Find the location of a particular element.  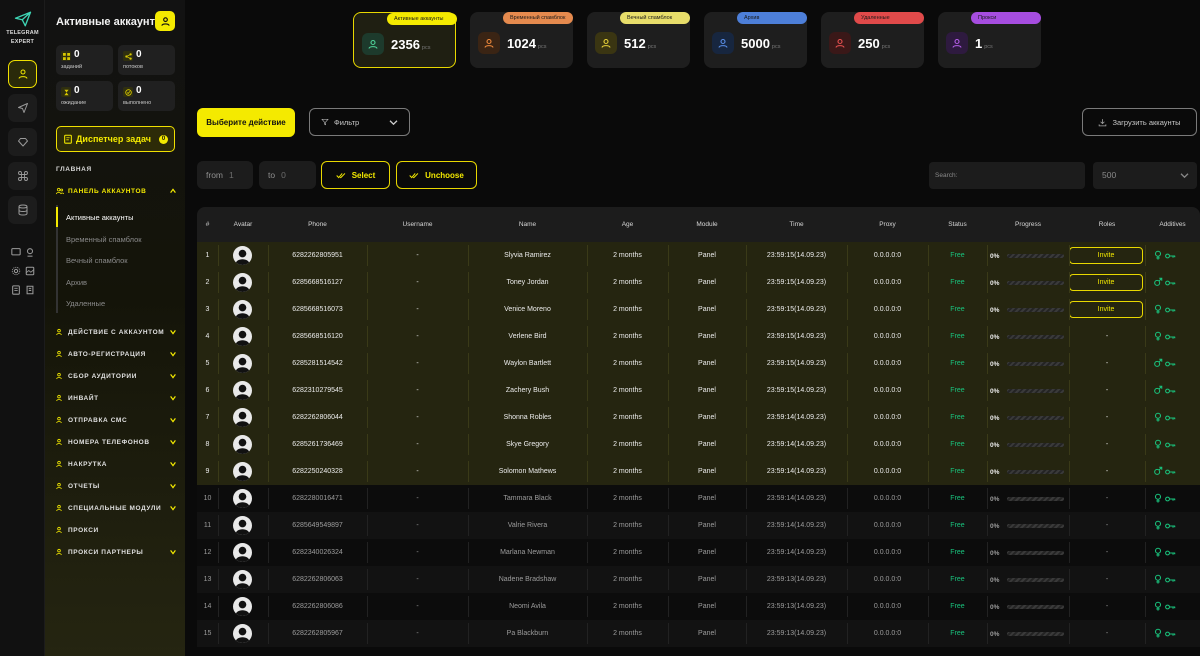

range-to-input: to 0 is located at coordinates (287, 175).